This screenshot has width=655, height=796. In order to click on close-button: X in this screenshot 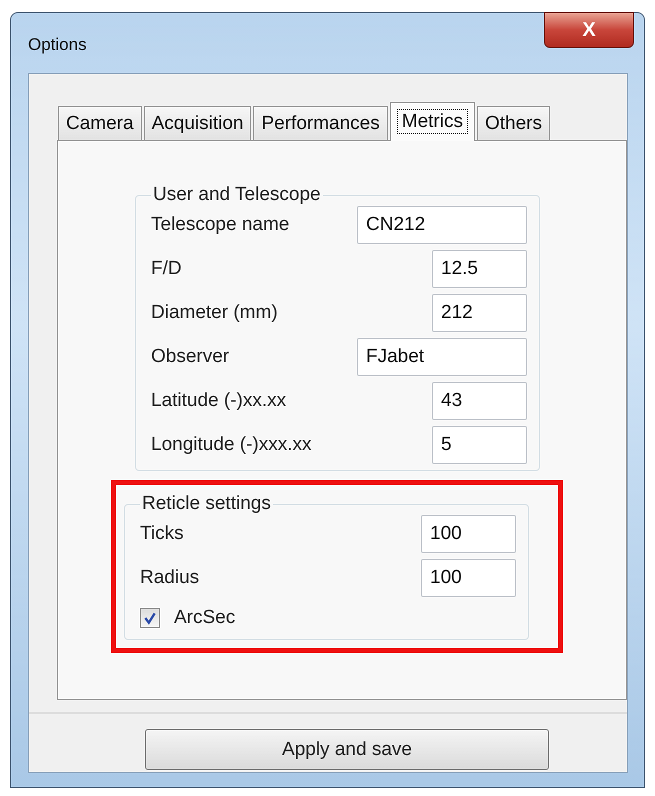, I will do `click(589, 30)`.